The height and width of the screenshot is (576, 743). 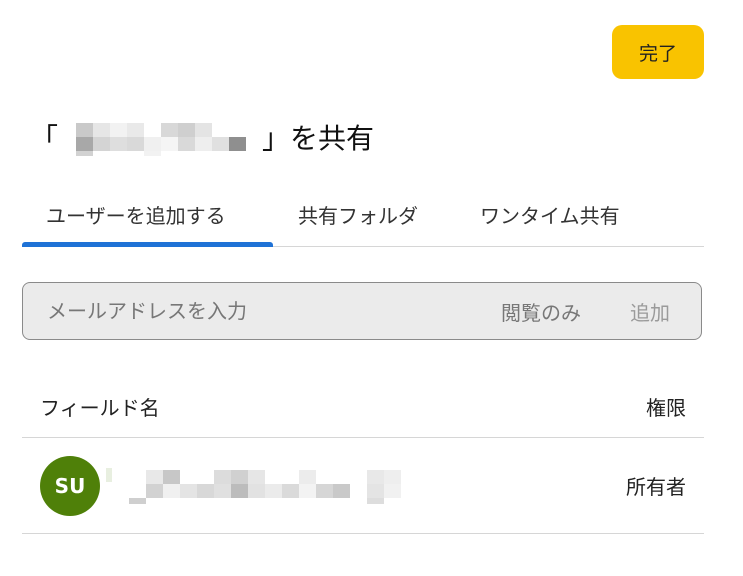 What do you see at coordinates (262, 311) in the screenshot?
I see `email-input` at bounding box center [262, 311].